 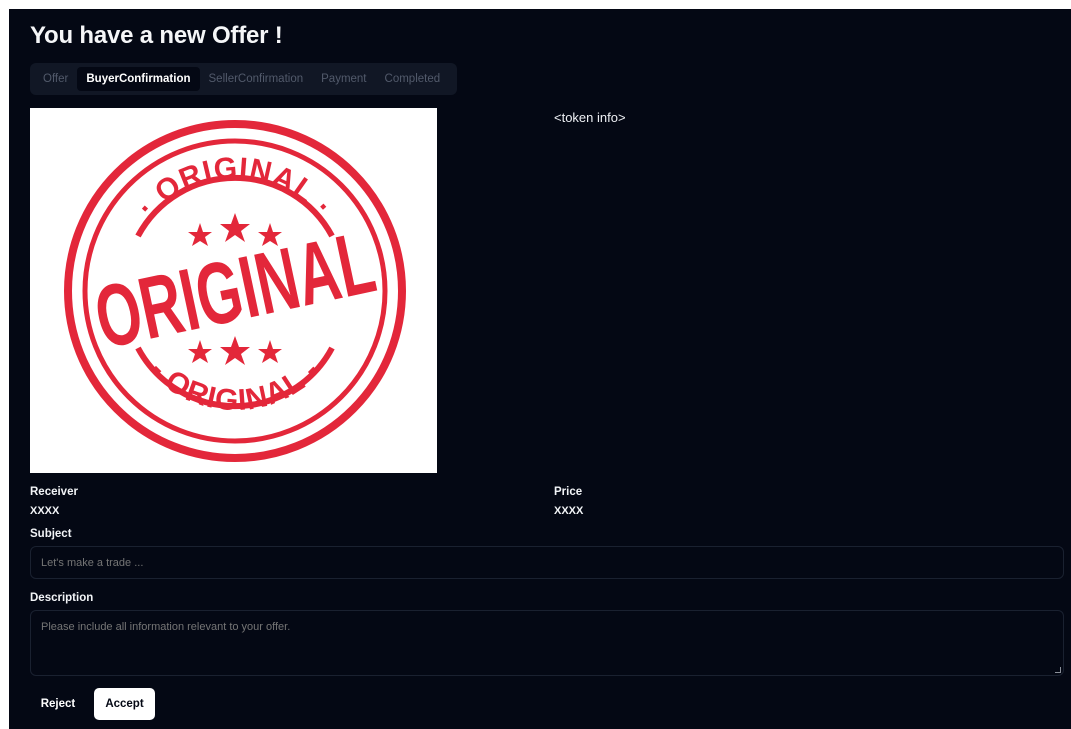 What do you see at coordinates (138, 79) in the screenshot?
I see `tab-buyer-confirmation: BuyerConfirmation` at bounding box center [138, 79].